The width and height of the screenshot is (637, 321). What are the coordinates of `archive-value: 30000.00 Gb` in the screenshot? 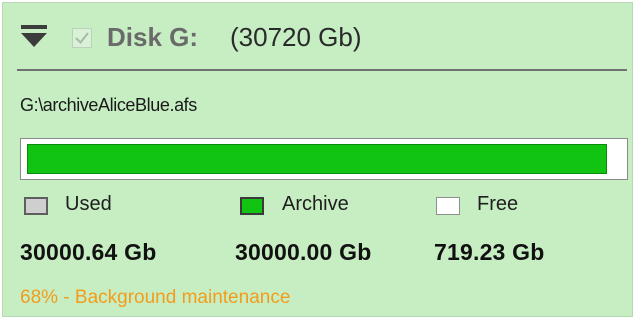 It's located at (303, 252).